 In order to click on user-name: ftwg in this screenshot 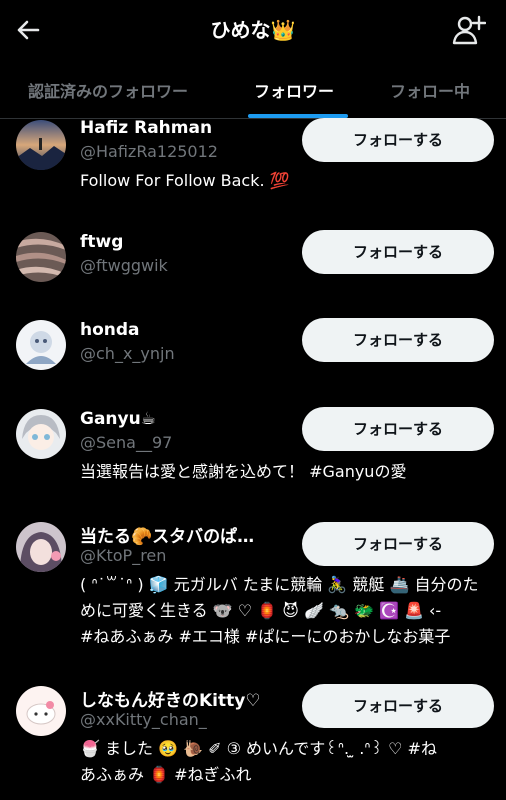, I will do `click(101, 242)`.